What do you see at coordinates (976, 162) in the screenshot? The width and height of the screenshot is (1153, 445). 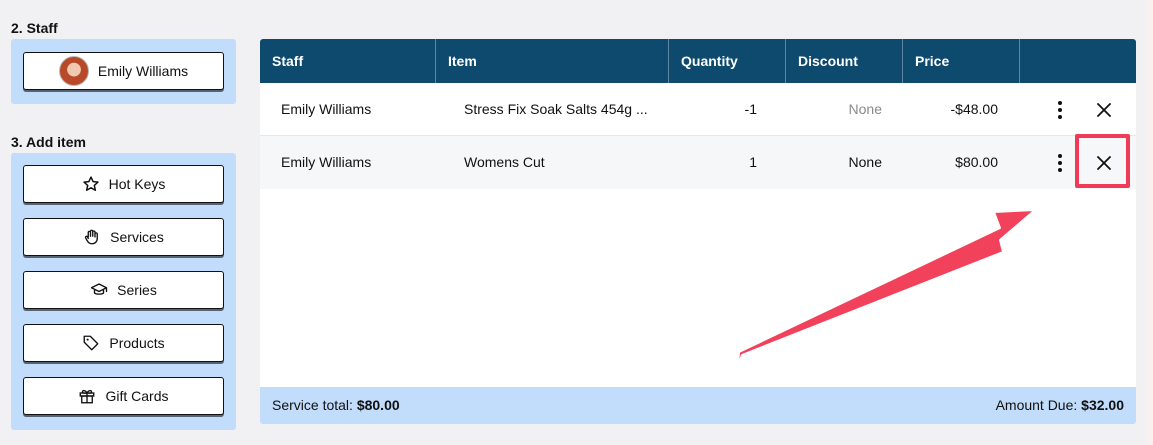 I see `row-price: $80.00` at bounding box center [976, 162].